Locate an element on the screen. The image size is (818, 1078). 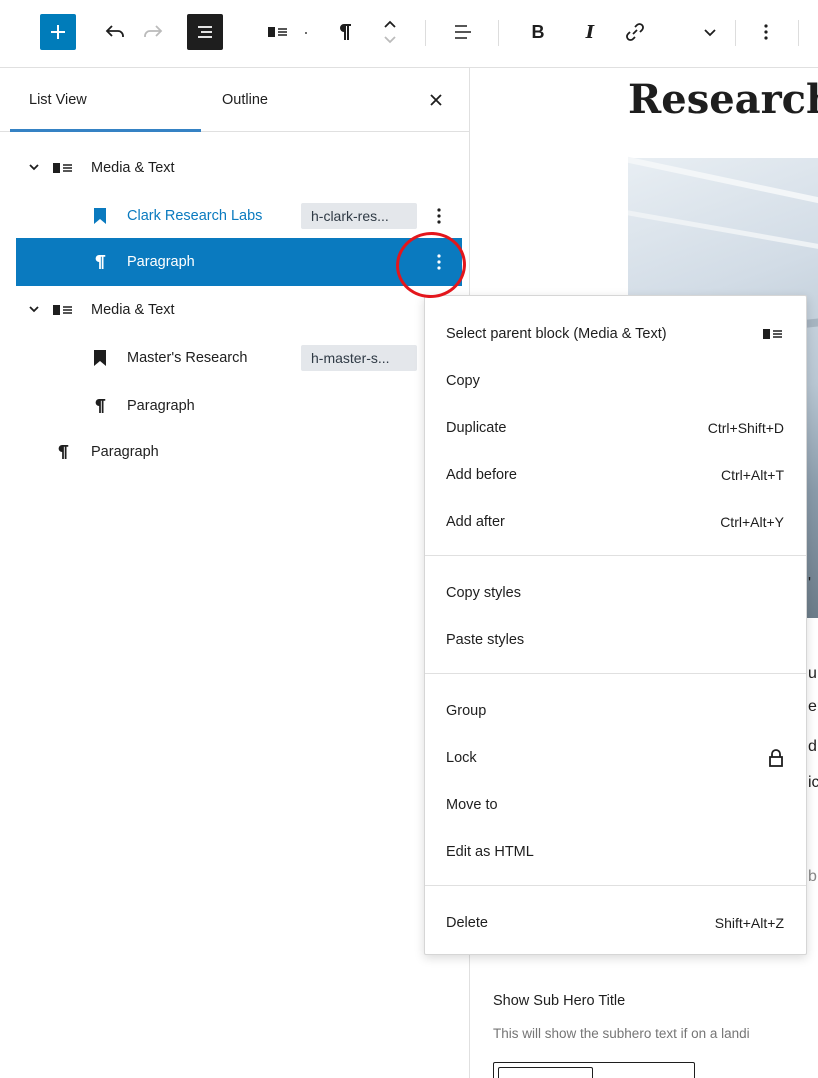
undo-button is located at coordinates (115, 32).